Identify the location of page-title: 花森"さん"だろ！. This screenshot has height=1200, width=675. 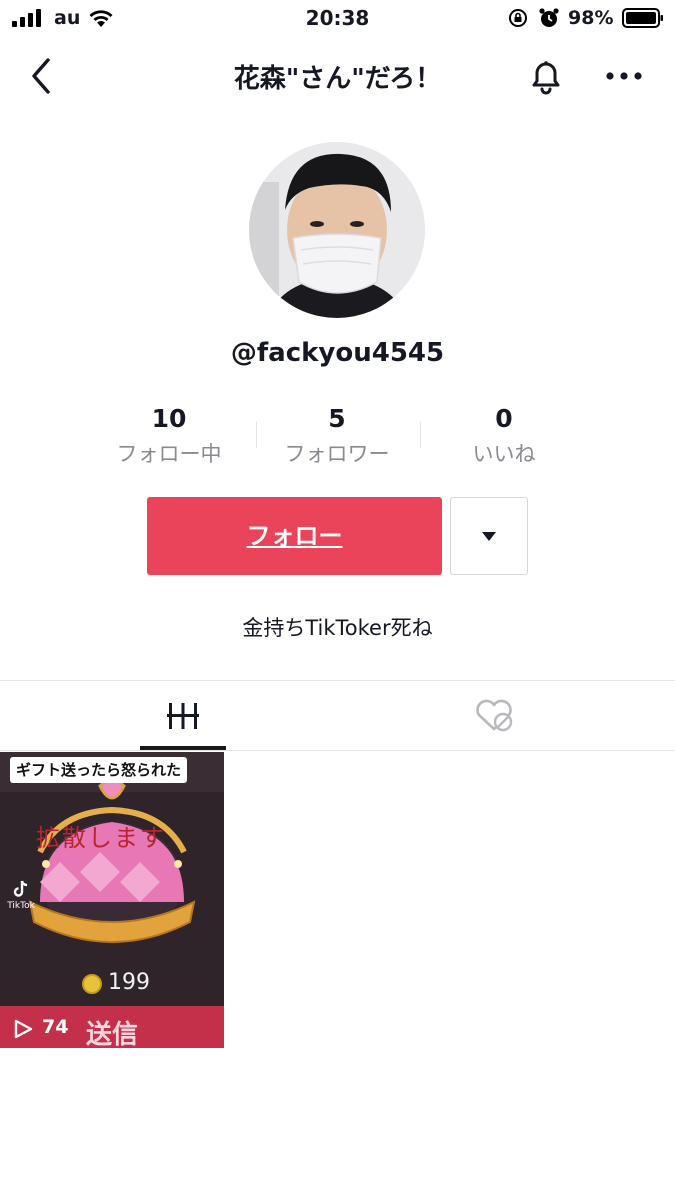
(337, 79).